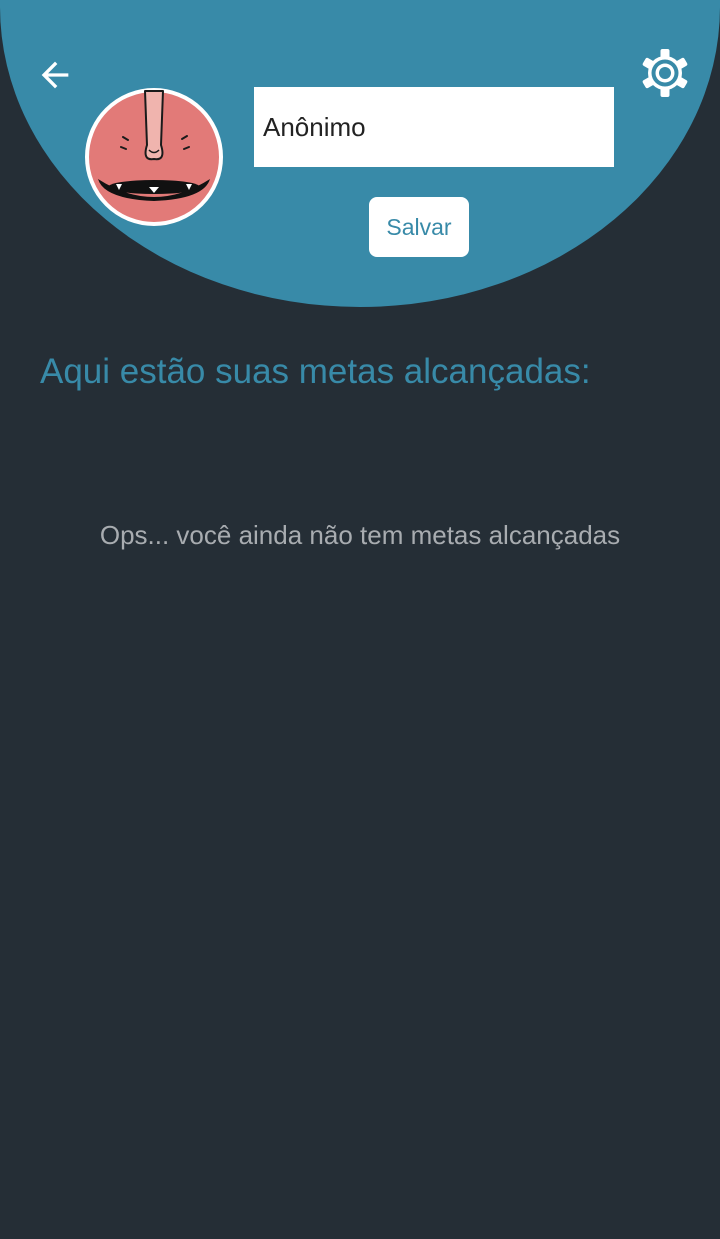  I want to click on settings-button, so click(665, 73).